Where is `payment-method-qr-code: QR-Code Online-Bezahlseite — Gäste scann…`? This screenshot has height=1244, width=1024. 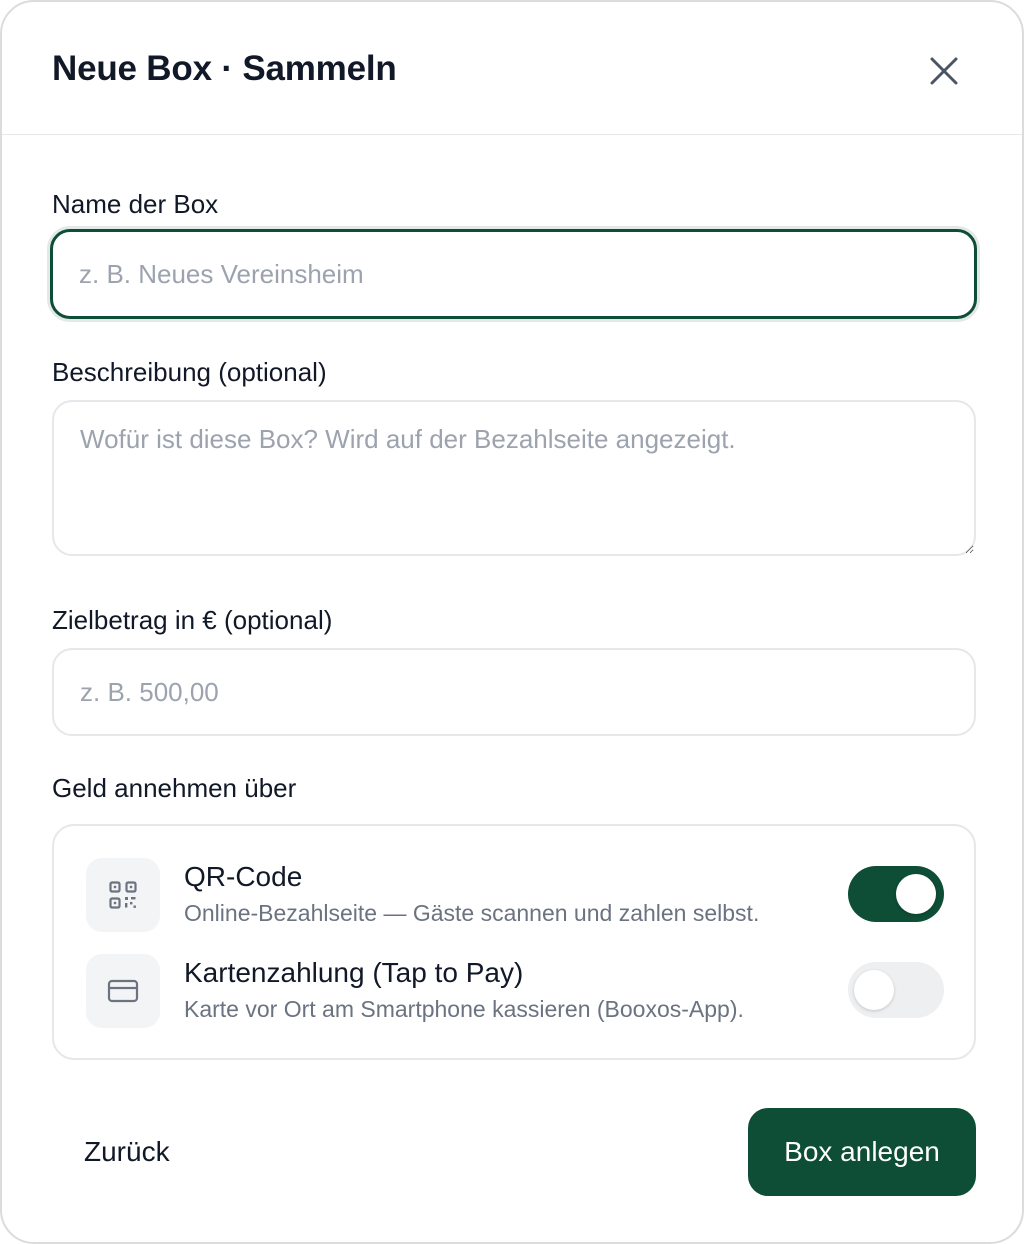
payment-method-qr-code: QR-Code Online-Bezahlseite — Gäste scann… is located at coordinates (516, 896).